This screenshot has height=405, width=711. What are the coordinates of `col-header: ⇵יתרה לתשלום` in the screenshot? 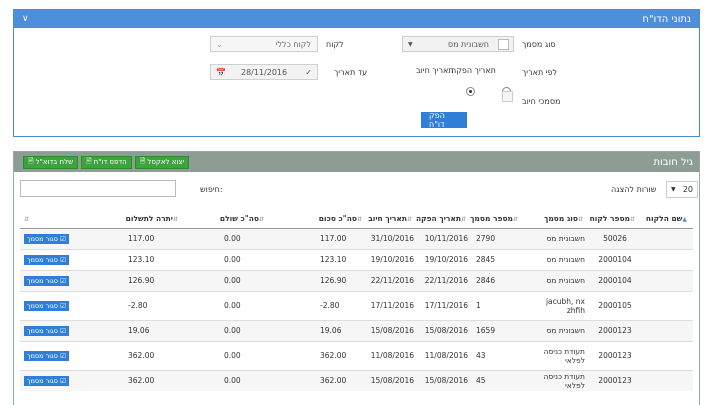 It's located at (131, 219).